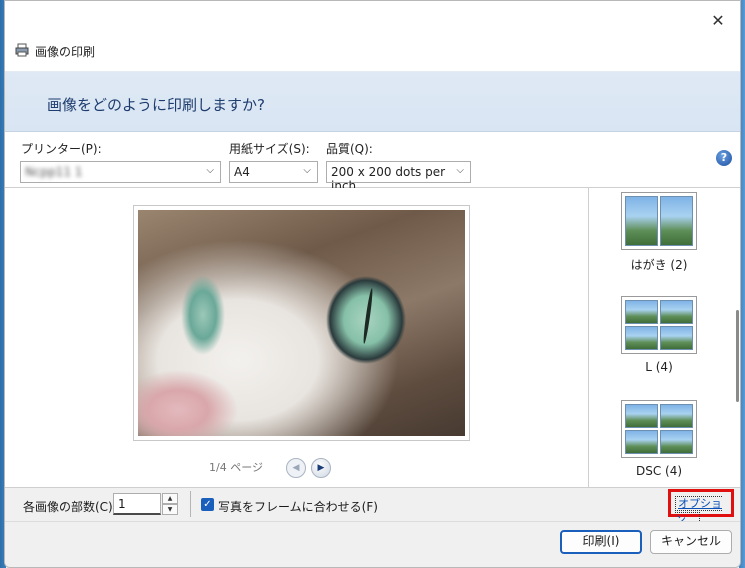 The width and height of the screenshot is (745, 568). What do you see at coordinates (170, 498) in the screenshot?
I see `spin-up-button: ▲` at bounding box center [170, 498].